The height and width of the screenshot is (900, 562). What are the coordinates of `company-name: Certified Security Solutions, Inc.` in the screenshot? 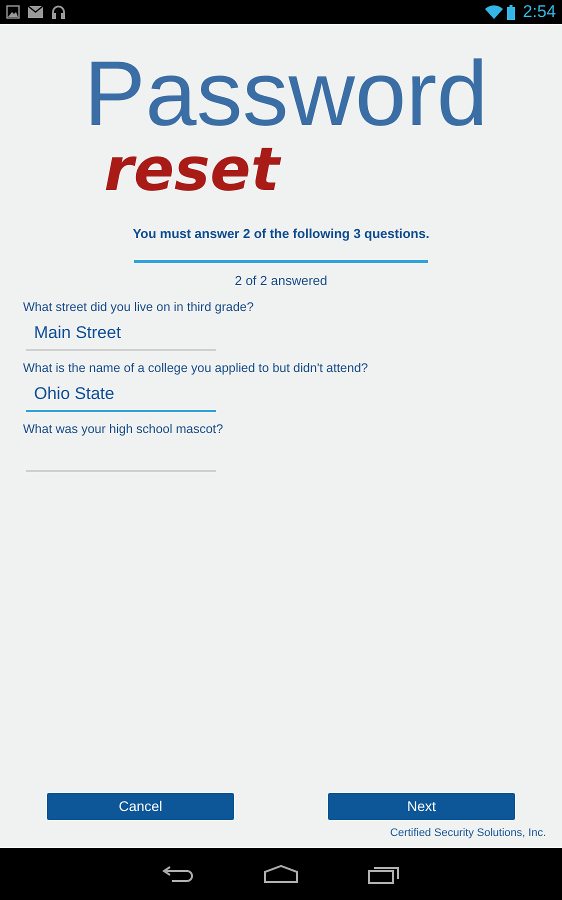 It's located at (468, 833).